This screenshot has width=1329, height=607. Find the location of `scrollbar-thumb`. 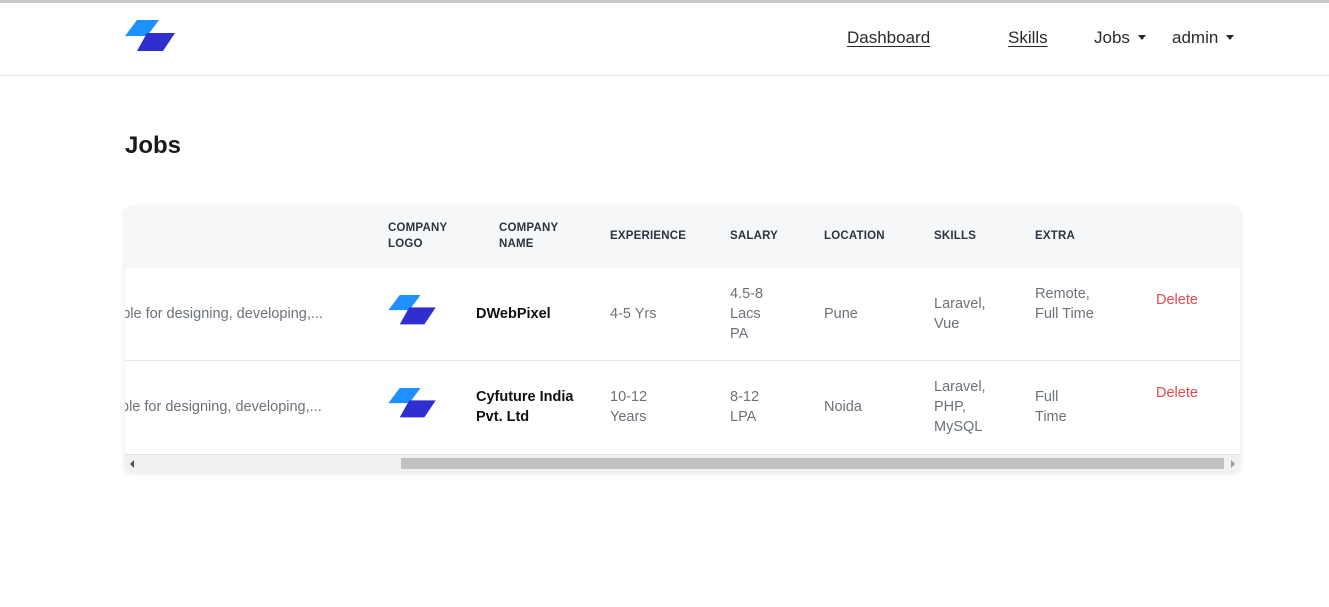

scrollbar-thumb is located at coordinates (812, 463).